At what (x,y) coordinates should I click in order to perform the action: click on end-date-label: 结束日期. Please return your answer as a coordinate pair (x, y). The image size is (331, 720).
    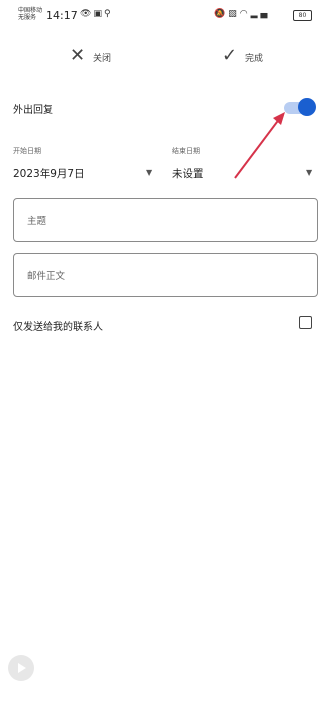
    Looking at the image, I should click on (186, 151).